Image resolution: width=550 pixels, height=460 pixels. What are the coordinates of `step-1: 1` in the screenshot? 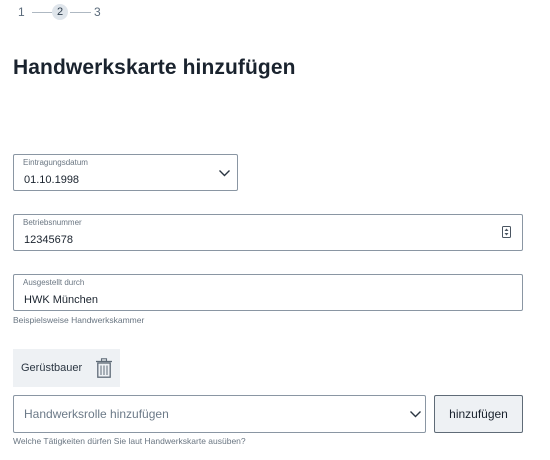 It's located at (21, 12).